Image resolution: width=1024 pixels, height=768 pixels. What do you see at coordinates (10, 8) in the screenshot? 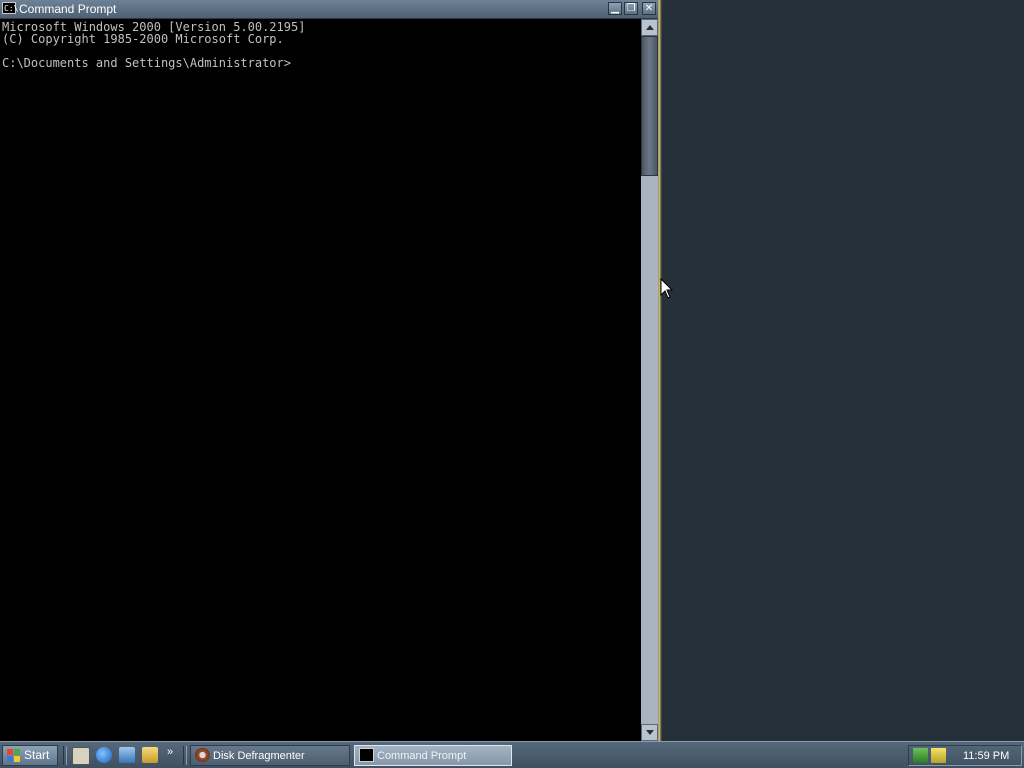
I see `command-prompt-icon: C:\` at bounding box center [10, 8].